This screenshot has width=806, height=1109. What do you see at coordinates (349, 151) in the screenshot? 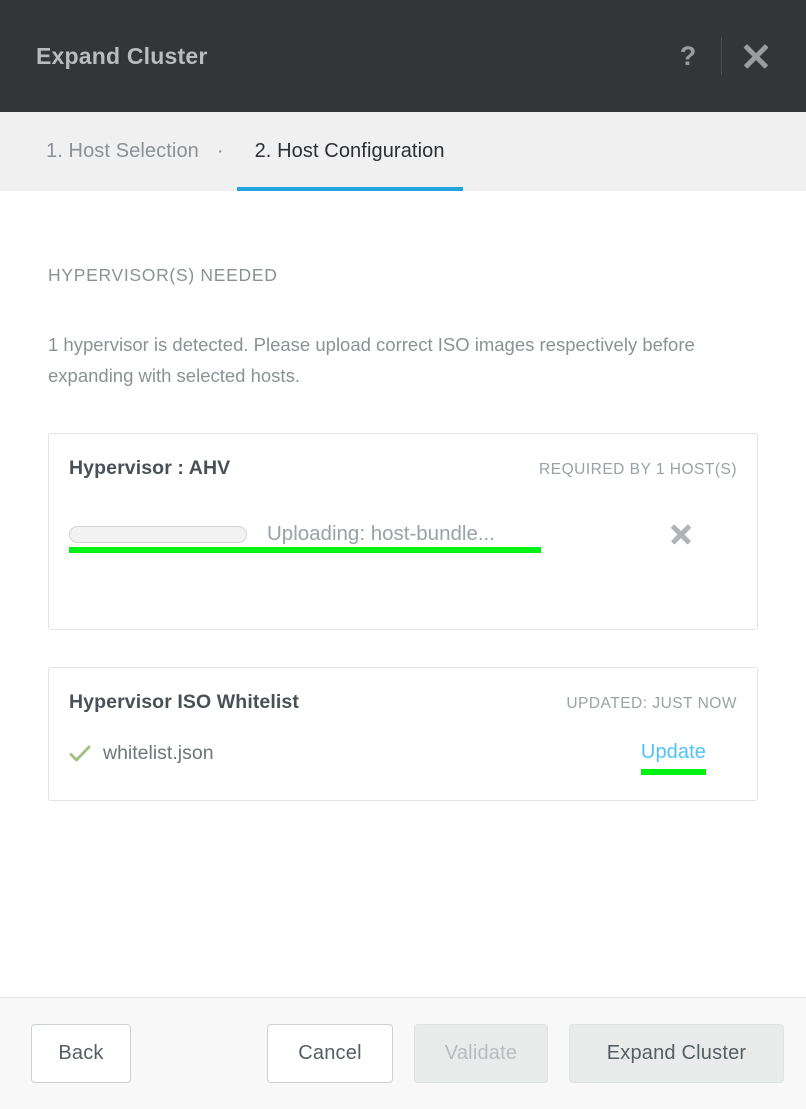
I see `tab-host-configuration: 2. Host Configuration` at bounding box center [349, 151].